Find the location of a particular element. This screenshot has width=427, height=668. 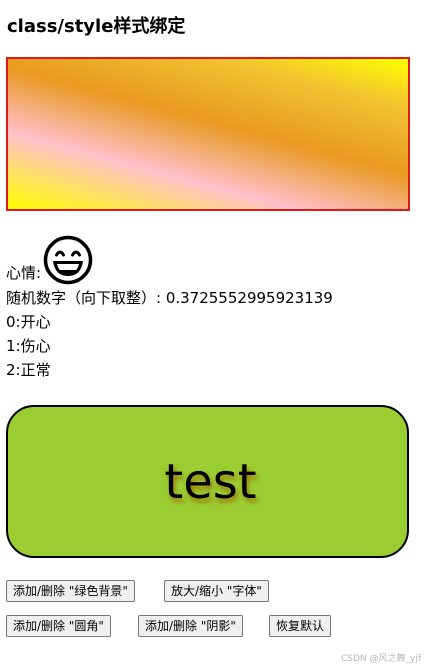

csdn-watermark: CSDN @风之舞_yjf is located at coordinates (380, 659).